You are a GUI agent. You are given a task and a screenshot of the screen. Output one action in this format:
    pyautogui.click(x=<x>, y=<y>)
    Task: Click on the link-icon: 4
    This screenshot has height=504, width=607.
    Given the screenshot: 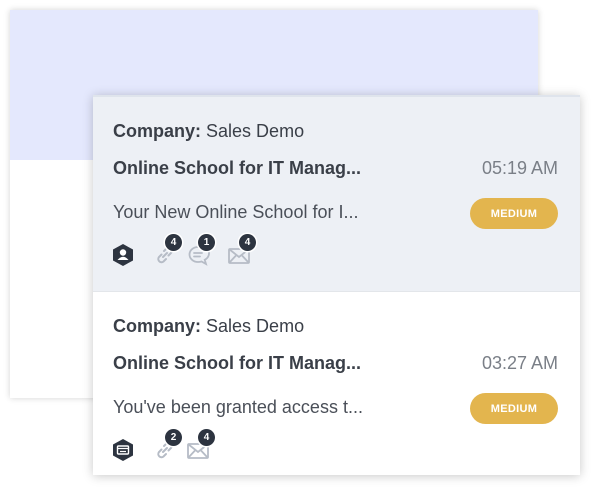 What is the action you would take?
    pyautogui.click(x=167, y=250)
    